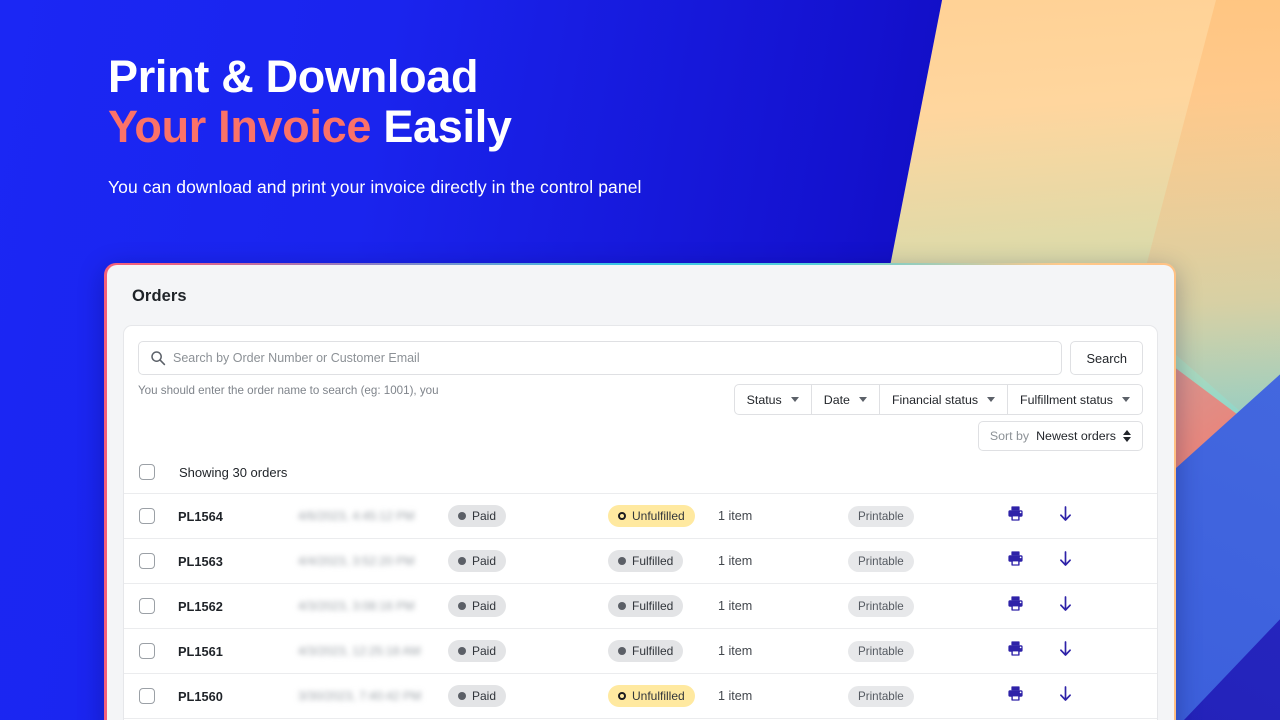 The width and height of the screenshot is (1280, 720). I want to click on search-placeholder: Search by Order Number or Customer Email, so click(296, 358).